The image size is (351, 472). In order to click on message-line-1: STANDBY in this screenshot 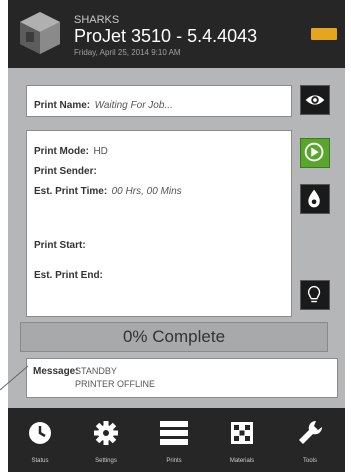, I will do `click(96, 371)`.